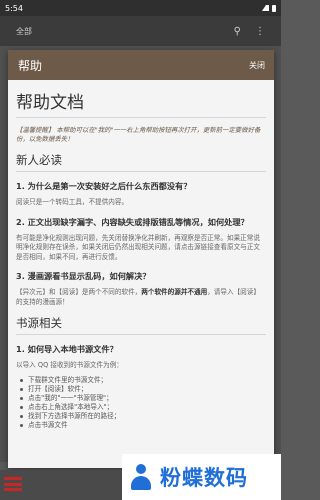 This screenshot has height=500, width=320. I want to click on question-1: 1. 为什么是第一次安装好之后什么东西都没有？, so click(104, 186).